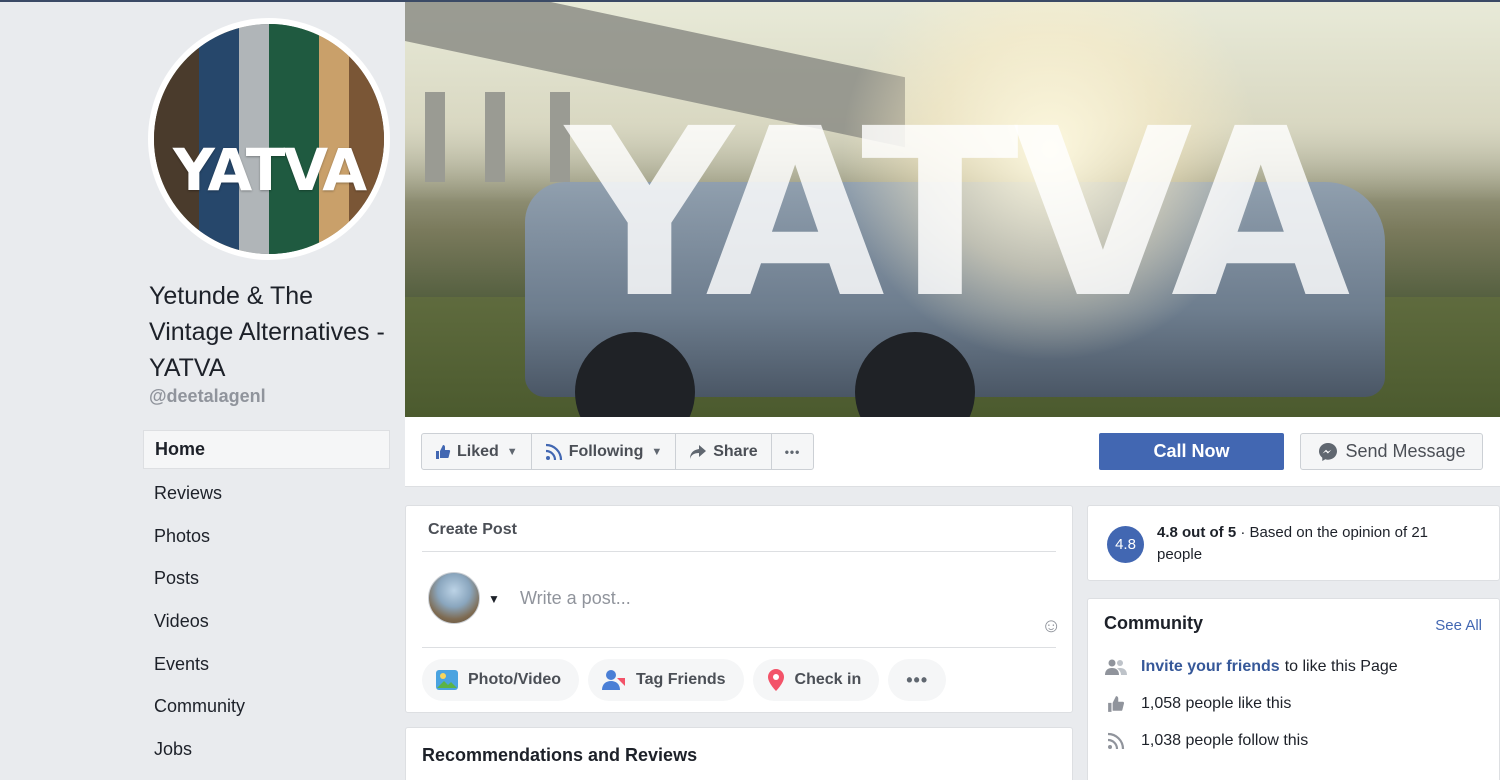 This screenshot has width=1500, height=780. I want to click on invite-friends-link: Invite your friends, so click(1210, 667).